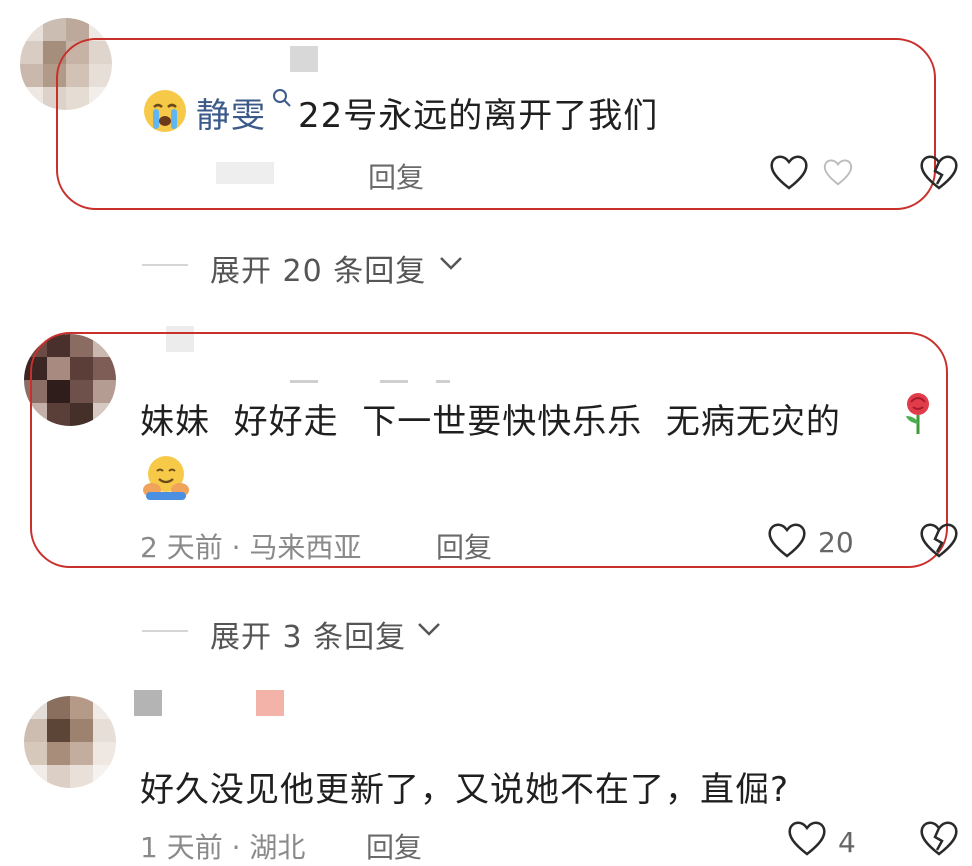 The width and height of the screenshot is (972, 866). I want to click on comment-meta: 2 天前 · 马来西亚, so click(251, 547).